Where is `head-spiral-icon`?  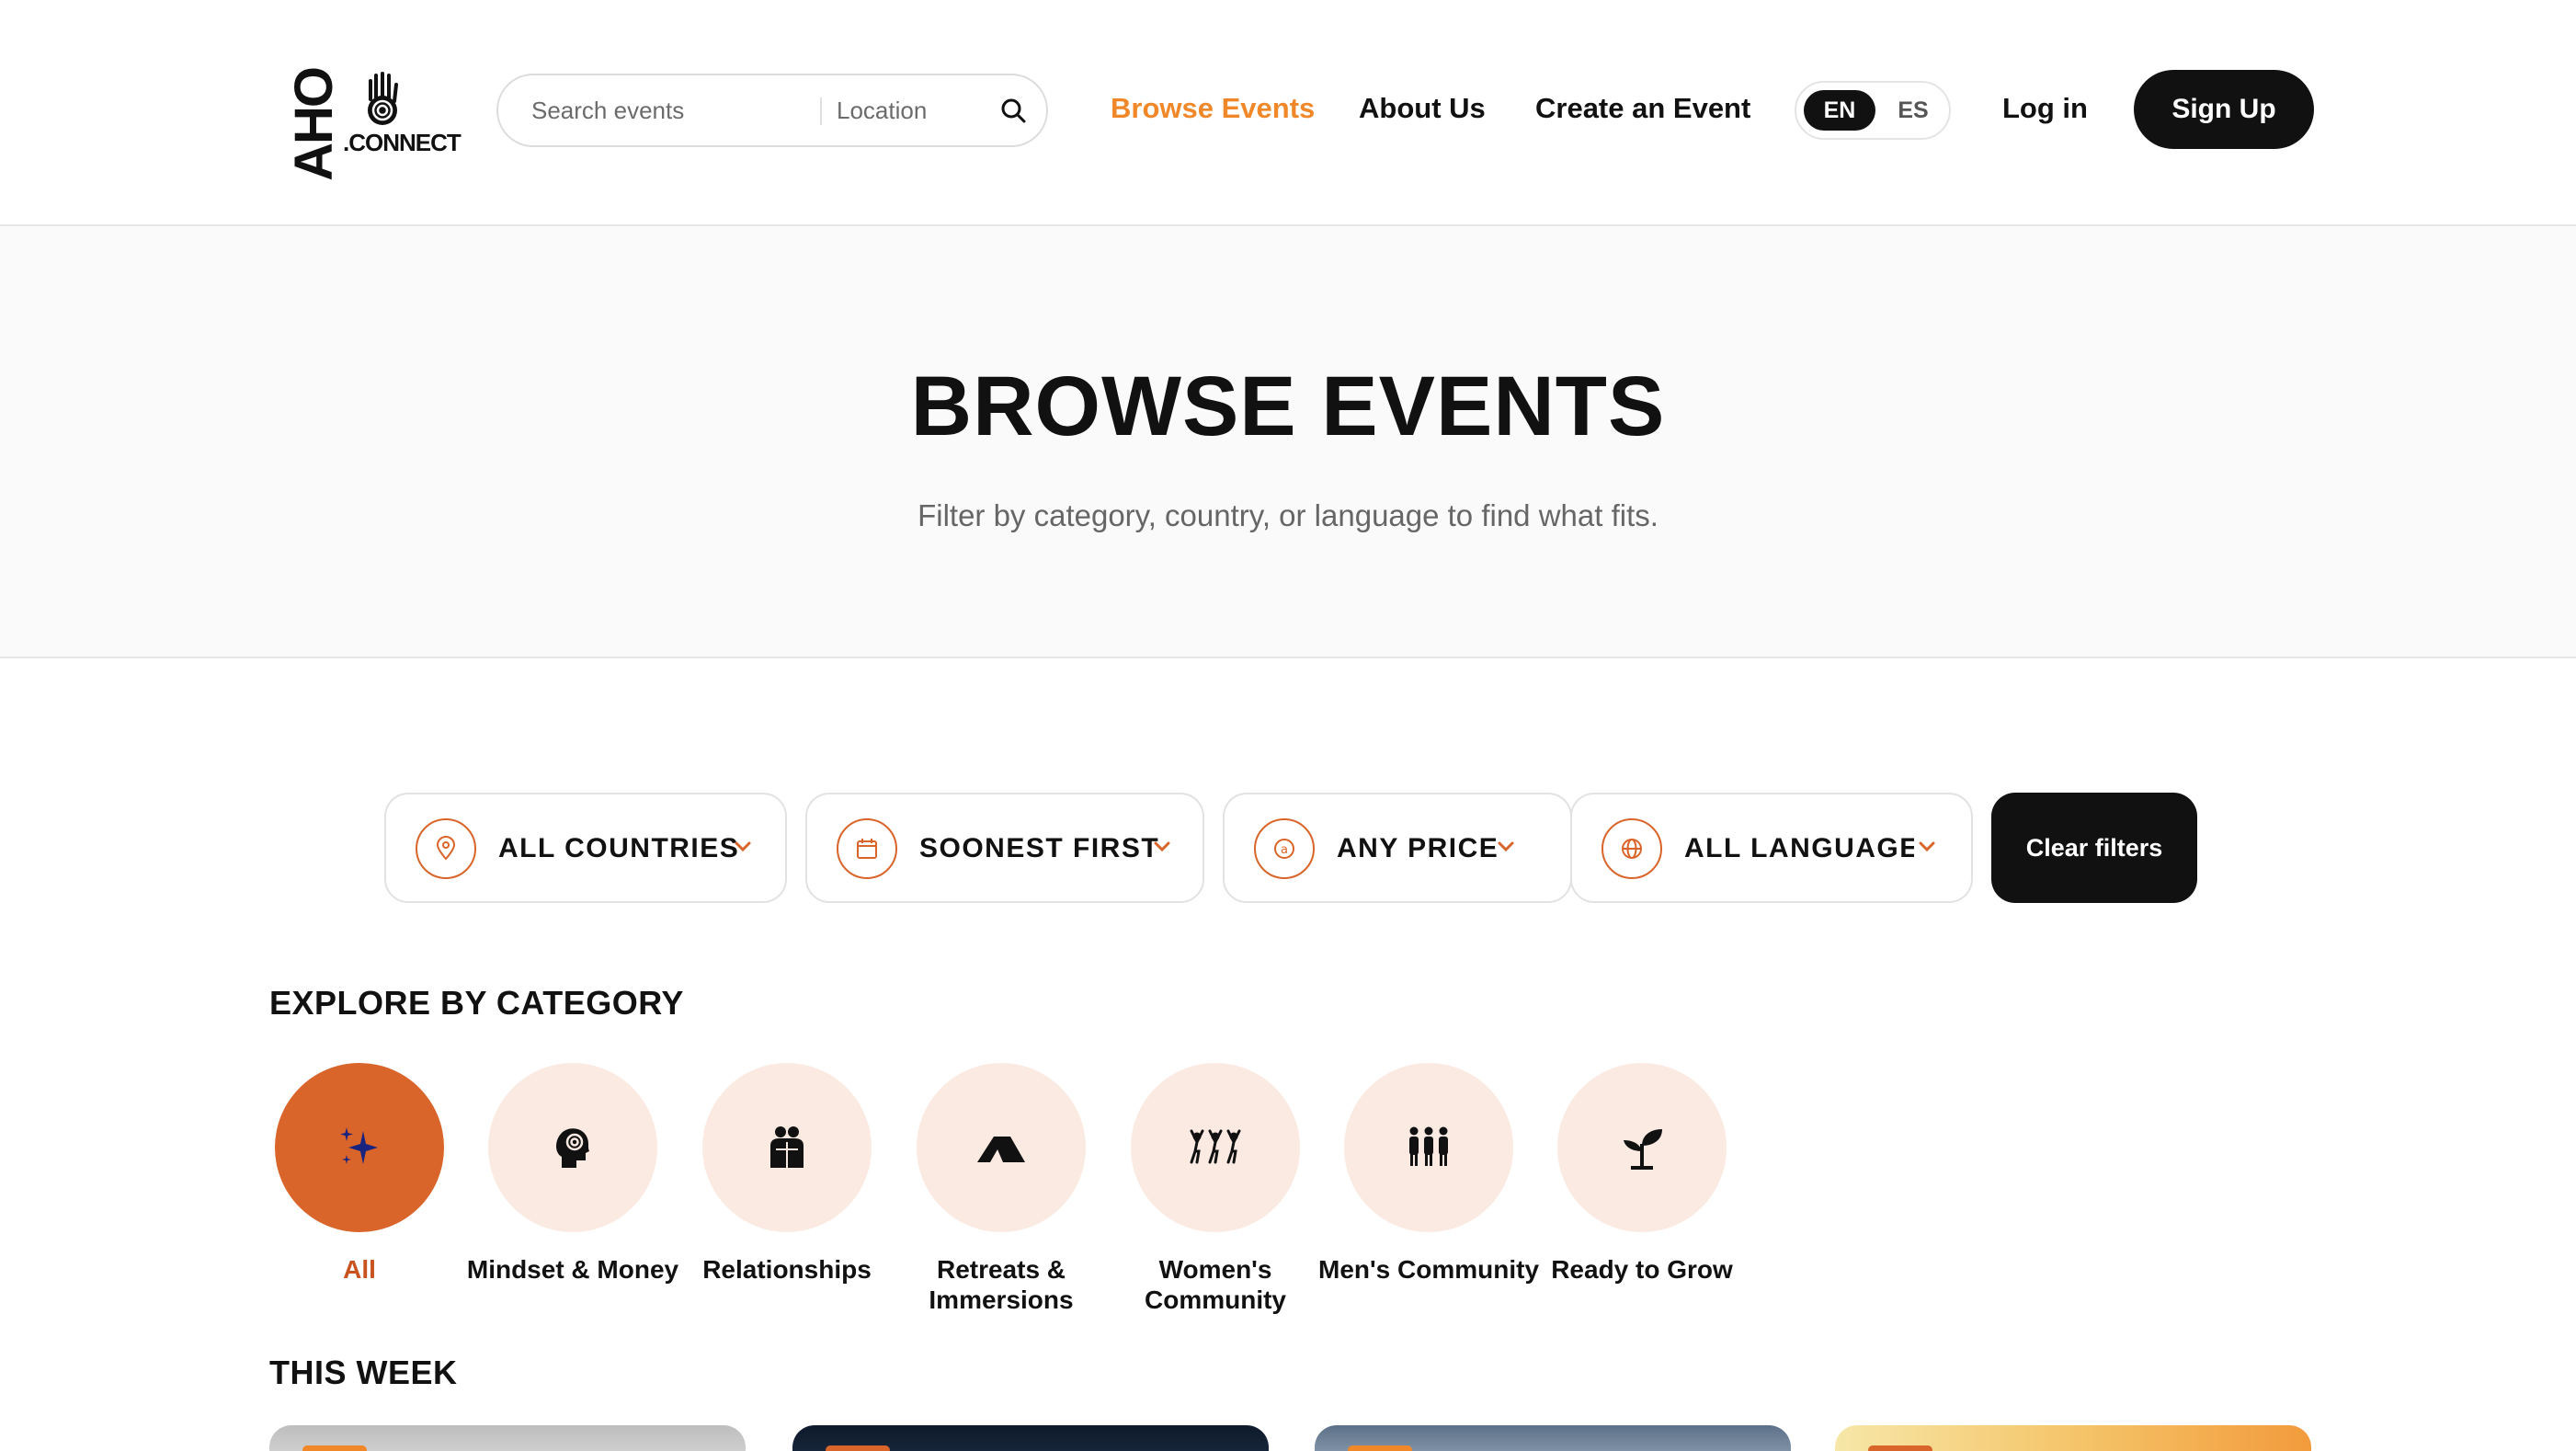
head-spiral-icon is located at coordinates (572, 1148).